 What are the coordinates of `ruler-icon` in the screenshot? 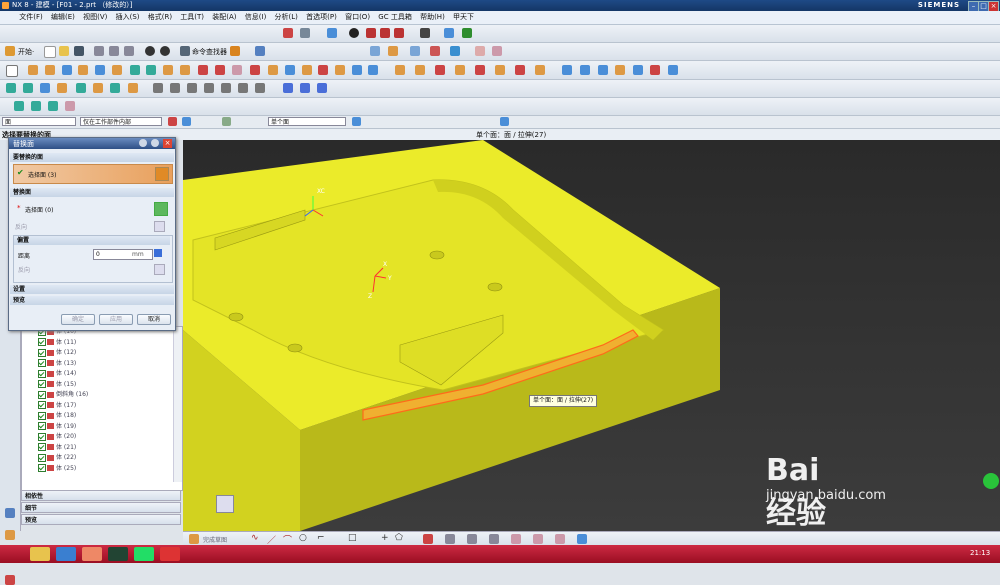 It's located at (497, 51).